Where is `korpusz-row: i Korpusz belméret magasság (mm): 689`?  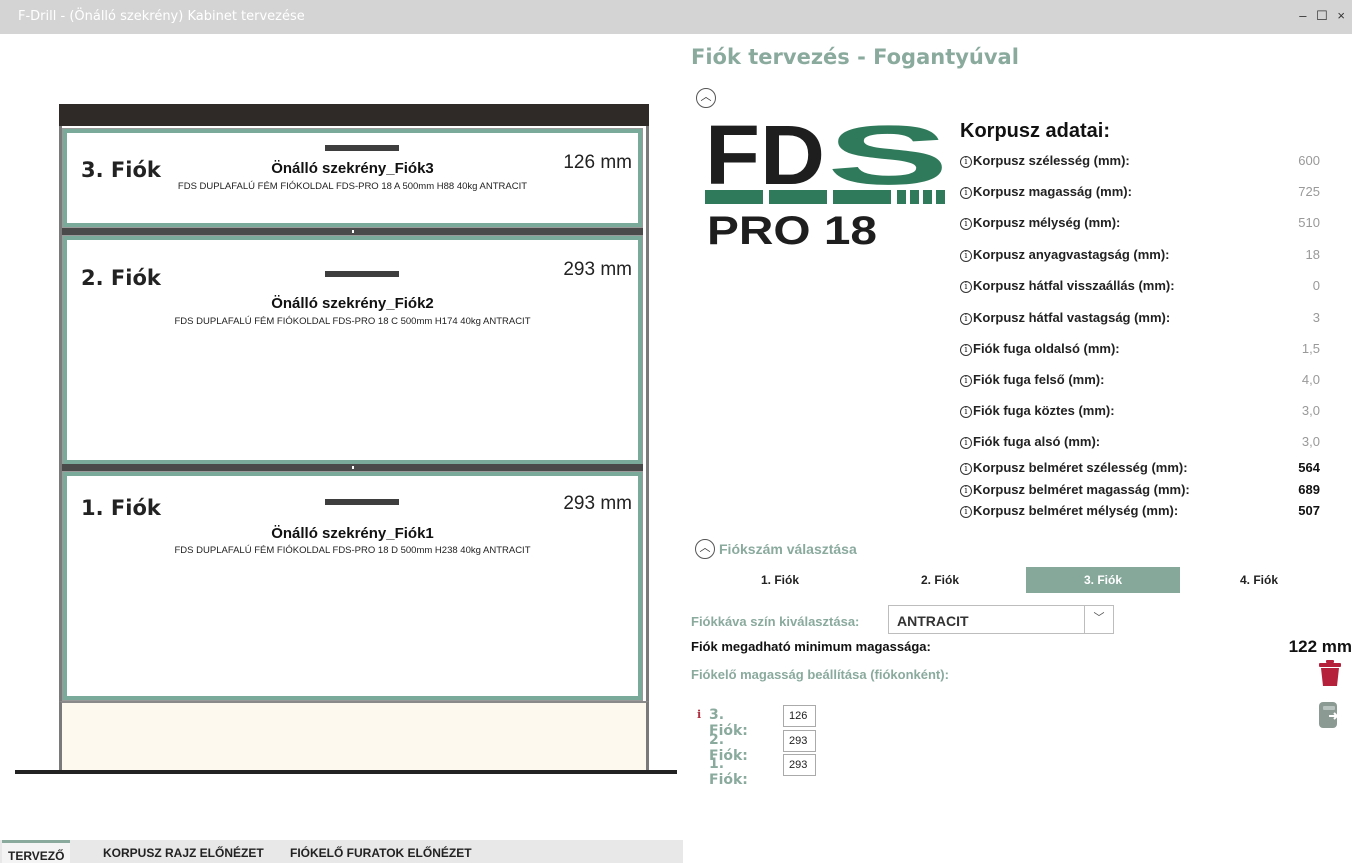
korpusz-row: i Korpusz belméret magasság (mm): 689 is located at coordinates (1140, 492).